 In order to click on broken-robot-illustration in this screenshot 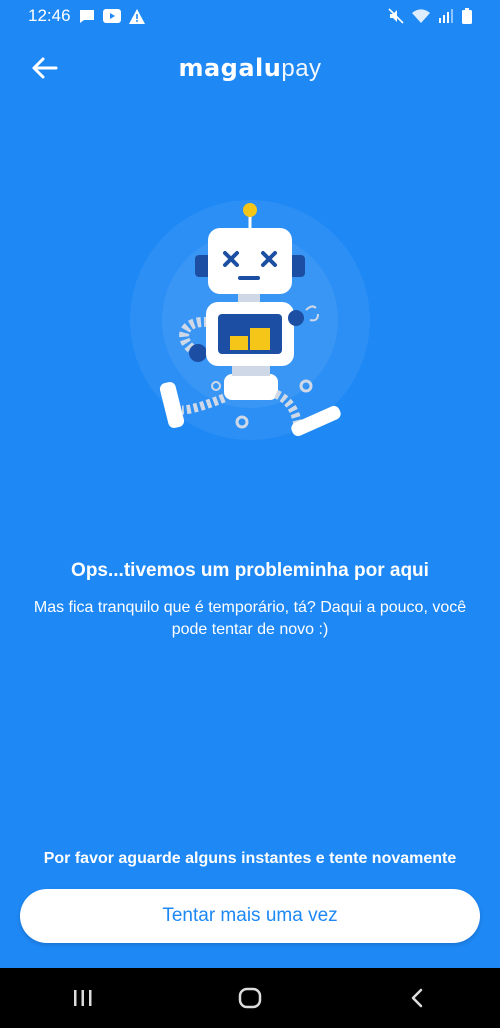, I will do `click(250, 320)`.